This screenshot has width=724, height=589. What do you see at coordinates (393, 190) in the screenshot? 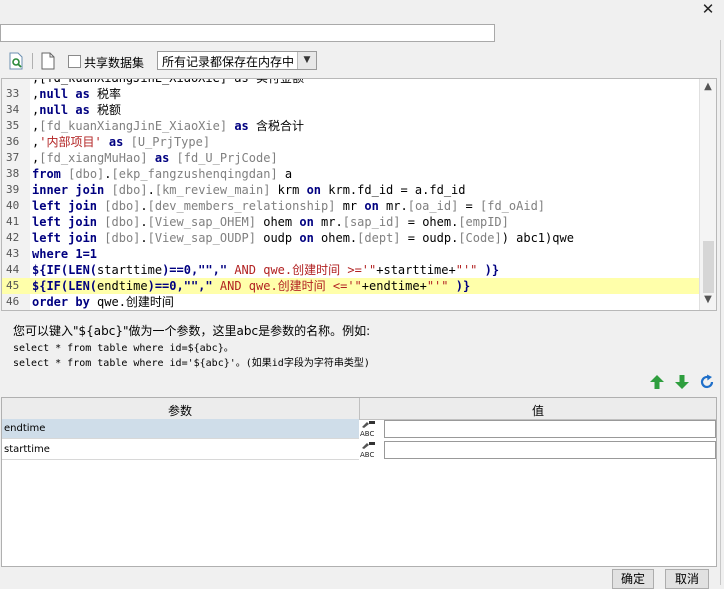
I see `code-token: krm.fd_id = a.fd_id` at bounding box center [393, 190].